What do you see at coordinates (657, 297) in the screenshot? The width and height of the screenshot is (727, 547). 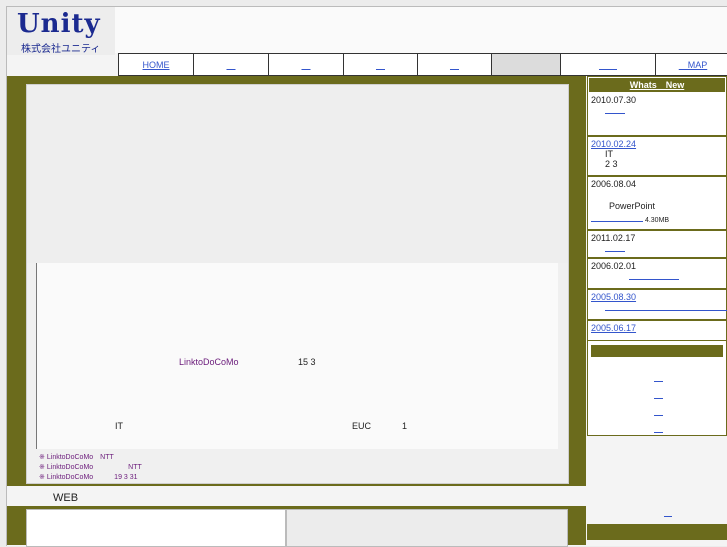 I see `news-date: 2005.08.30` at bounding box center [657, 297].